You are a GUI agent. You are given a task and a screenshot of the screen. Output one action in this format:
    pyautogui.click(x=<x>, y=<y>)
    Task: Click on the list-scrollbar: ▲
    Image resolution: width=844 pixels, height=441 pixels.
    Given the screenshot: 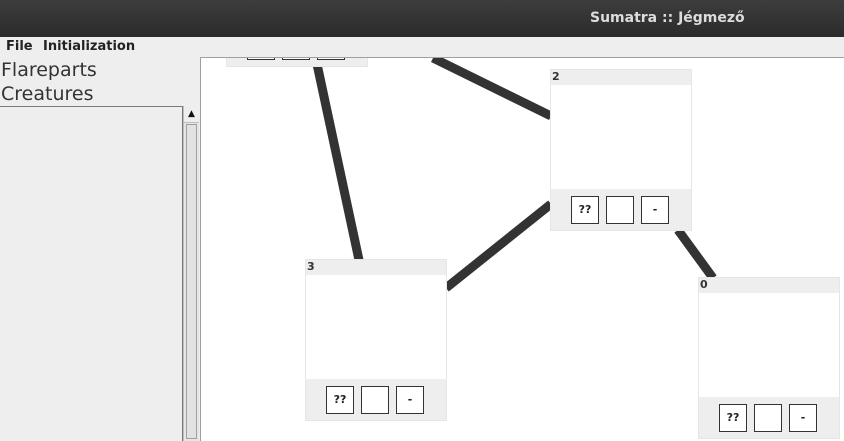 What is the action you would take?
    pyautogui.click(x=191, y=273)
    